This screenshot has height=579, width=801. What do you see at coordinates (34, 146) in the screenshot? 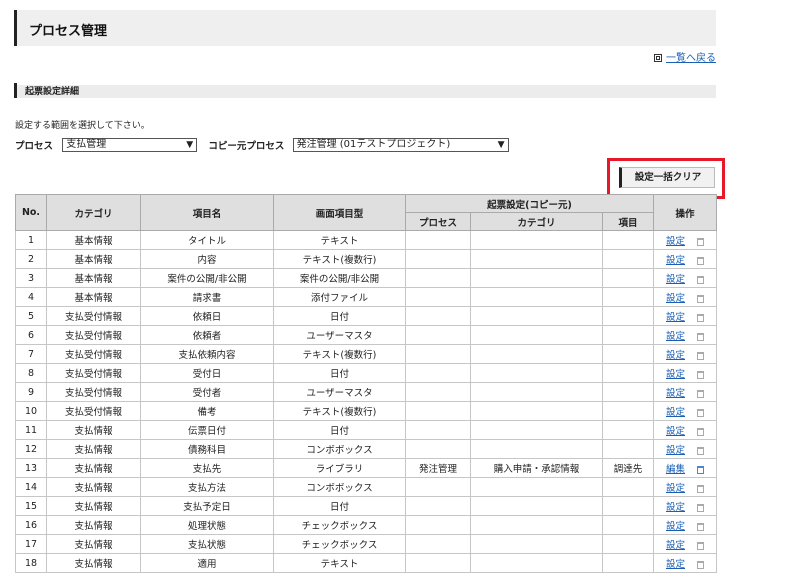
I see `process-label: プロセス` at bounding box center [34, 146].